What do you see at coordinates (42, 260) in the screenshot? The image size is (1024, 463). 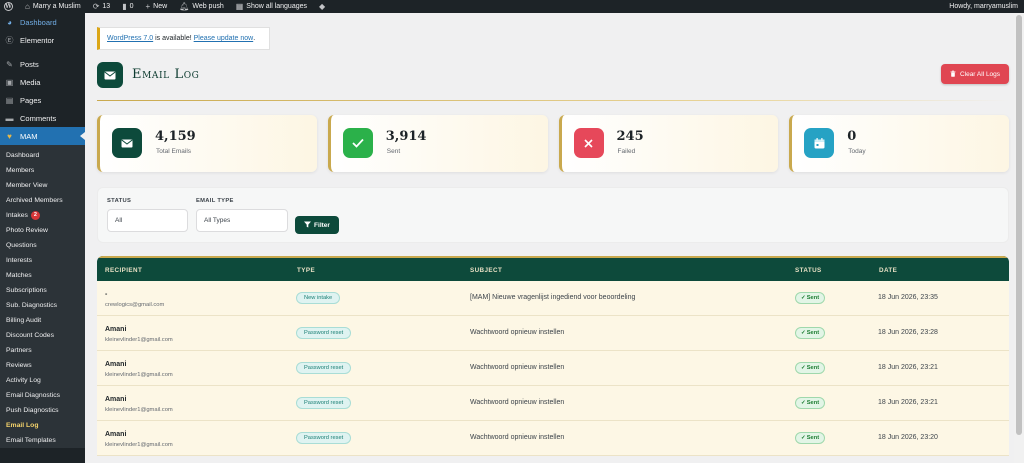 I see `submenu-interests: Interests` at bounding box center [42, 260].